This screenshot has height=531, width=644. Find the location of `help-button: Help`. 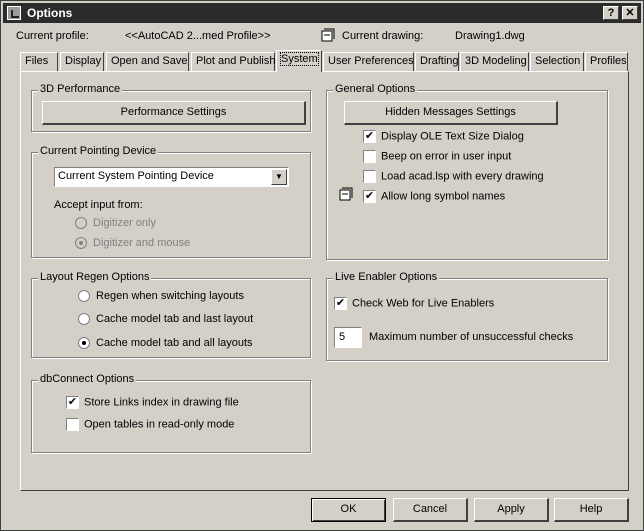

help-button: Help is located at coordinates (591, 510).